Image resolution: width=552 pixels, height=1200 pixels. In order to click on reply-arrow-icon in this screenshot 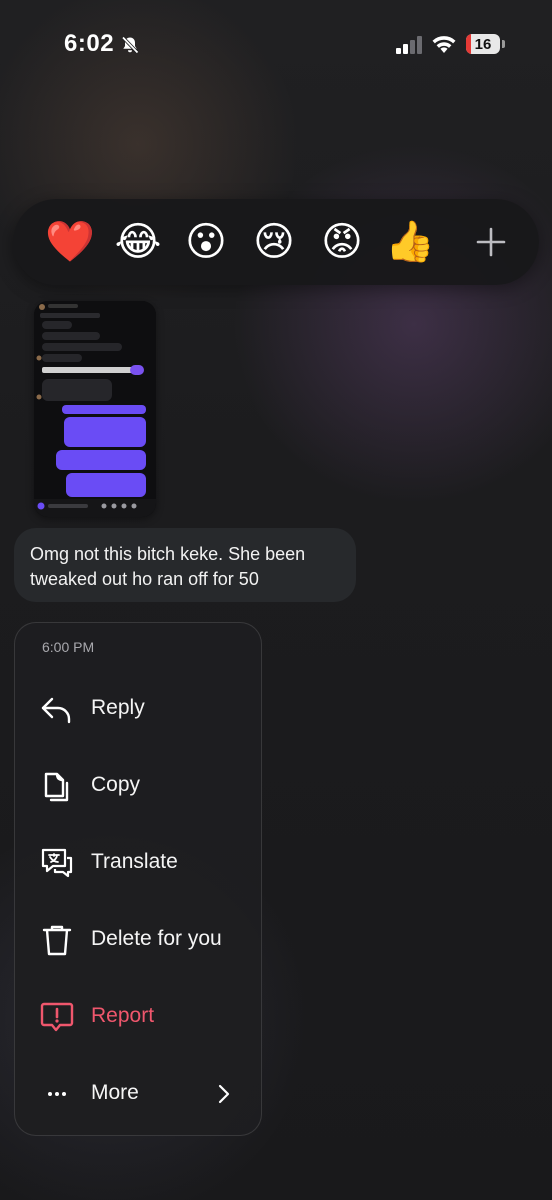, I will do `click(56, 710)`.